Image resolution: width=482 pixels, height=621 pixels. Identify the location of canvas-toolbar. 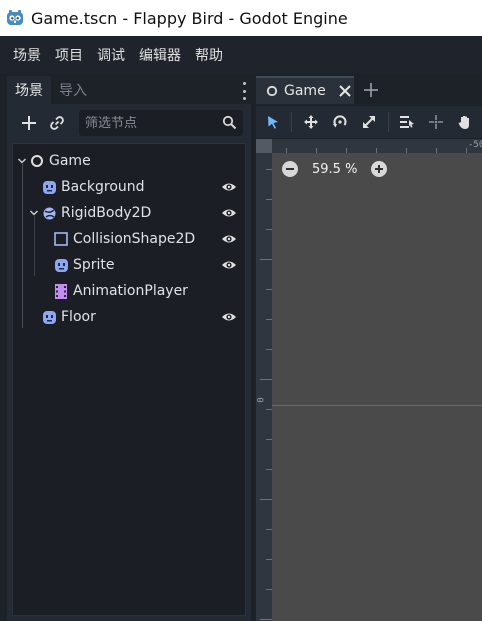
(369, 122).